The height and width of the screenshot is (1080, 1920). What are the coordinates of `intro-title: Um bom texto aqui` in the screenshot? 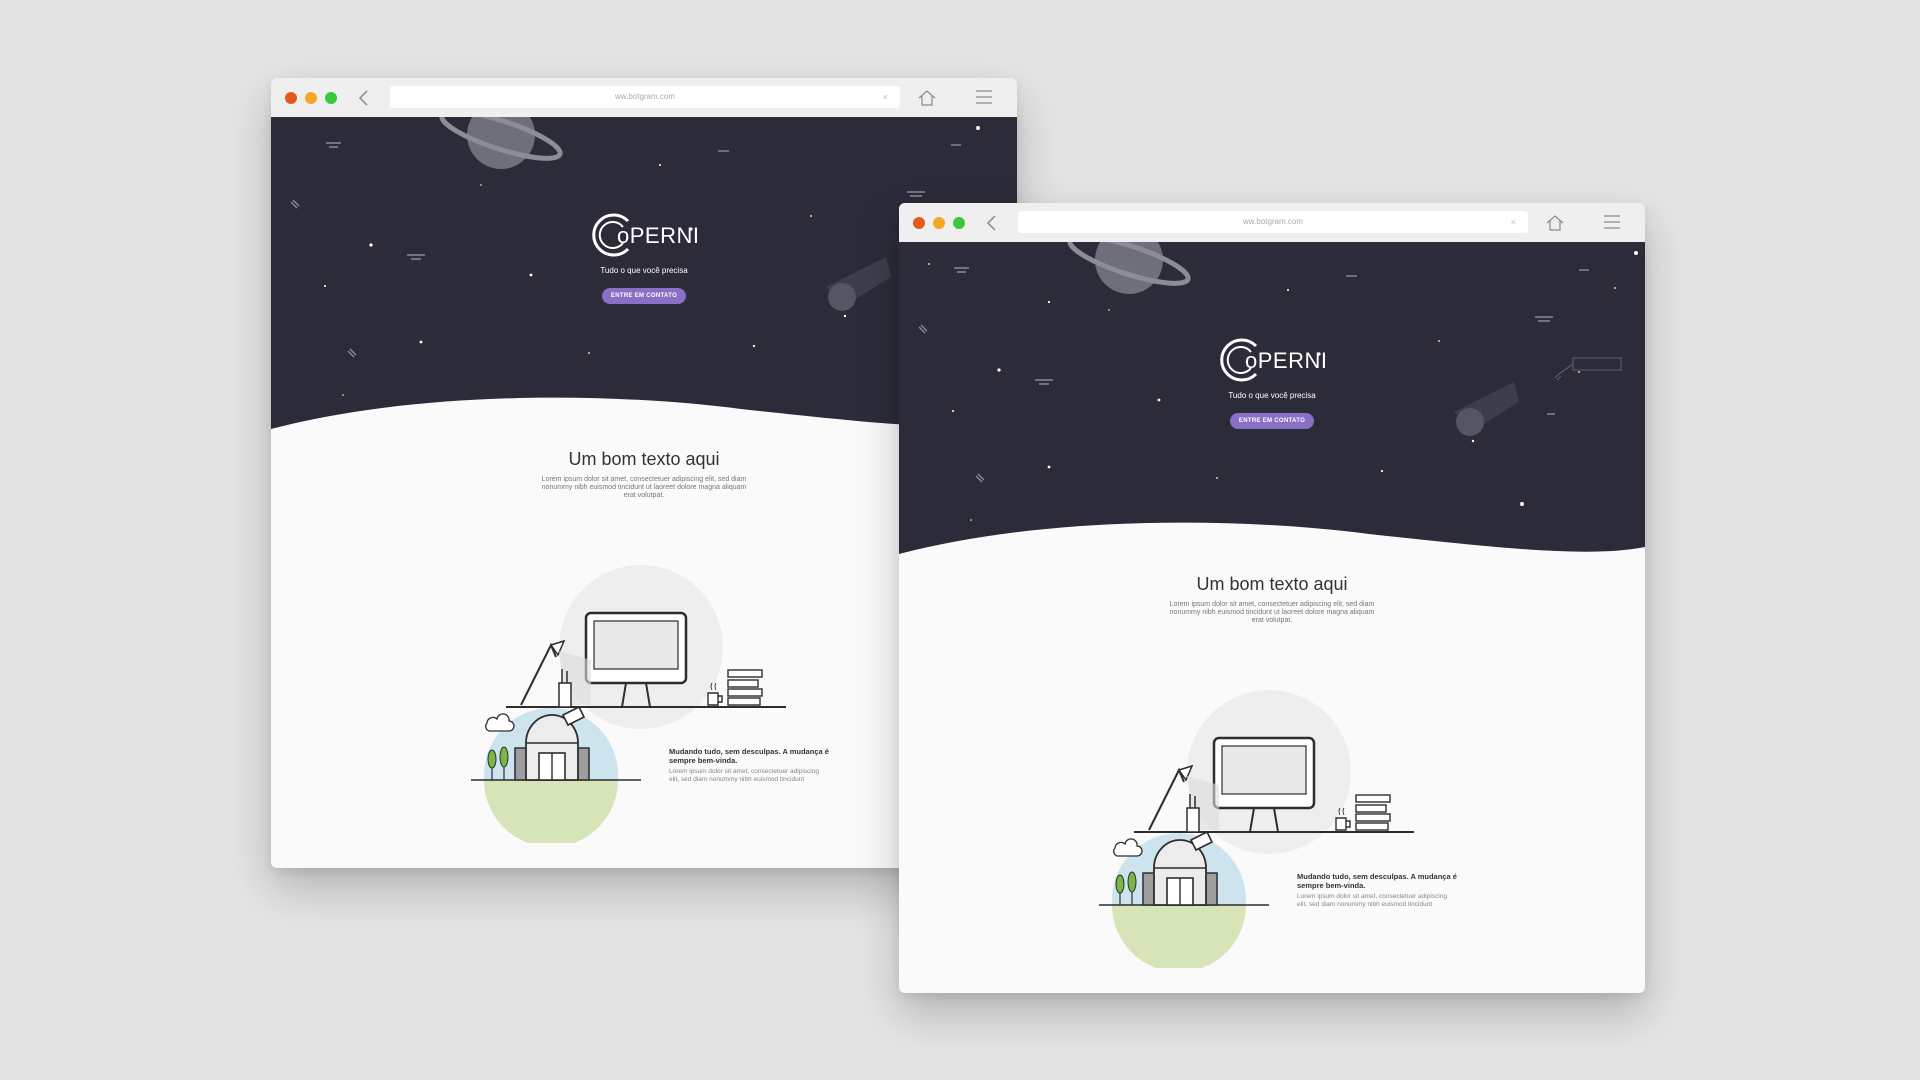 It's located at (1272, 584).